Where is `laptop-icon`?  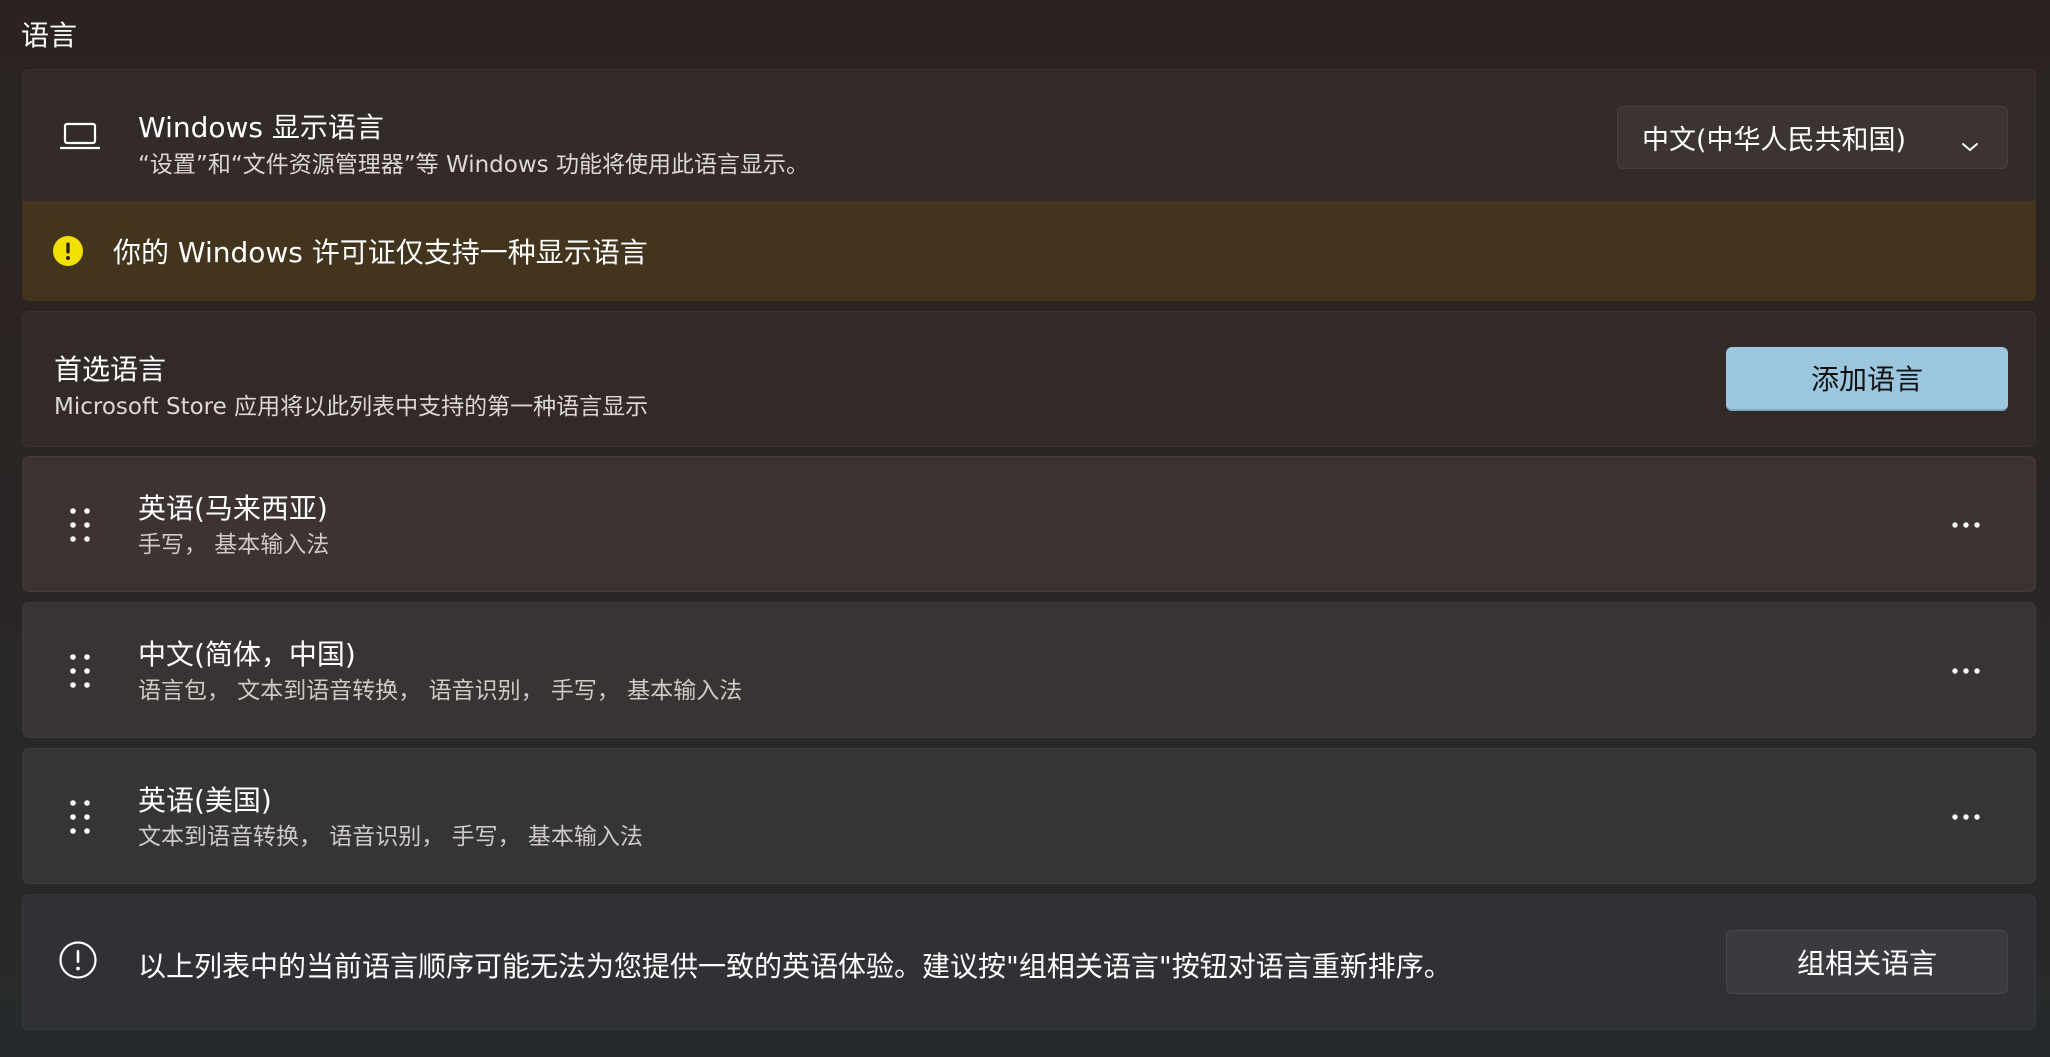 laptop-icon is located at coordinates (80, 137).